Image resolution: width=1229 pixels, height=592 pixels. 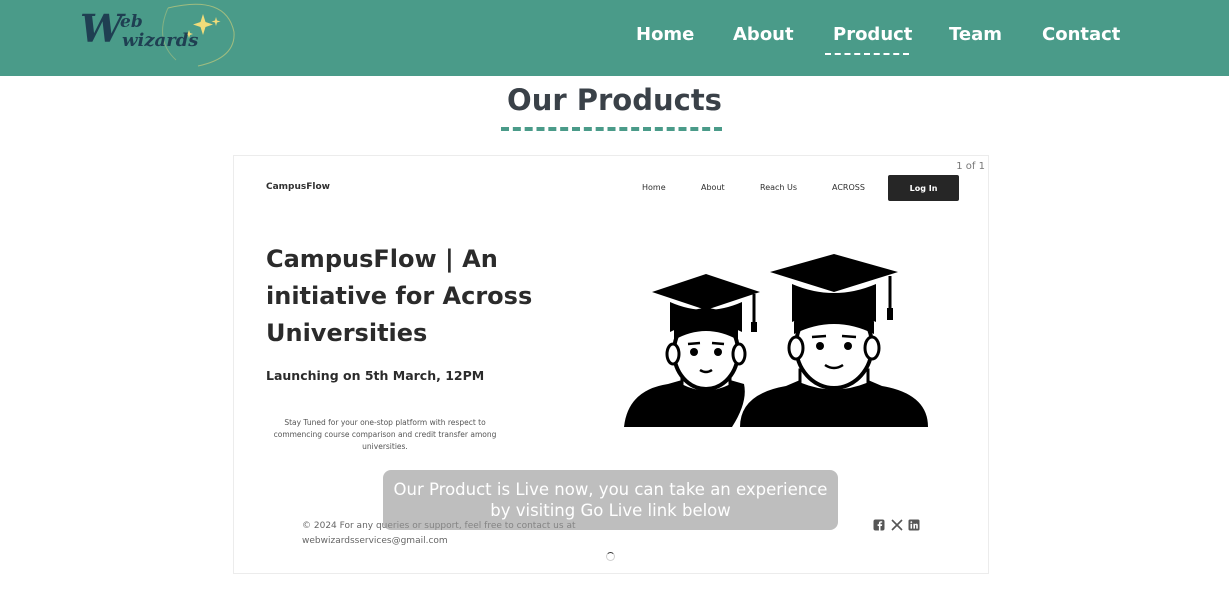 What do you see at coordinates (848, 187) in the screenshot?
I see `preview-nav-across: ACROSS` at bounding box center [848, 187].